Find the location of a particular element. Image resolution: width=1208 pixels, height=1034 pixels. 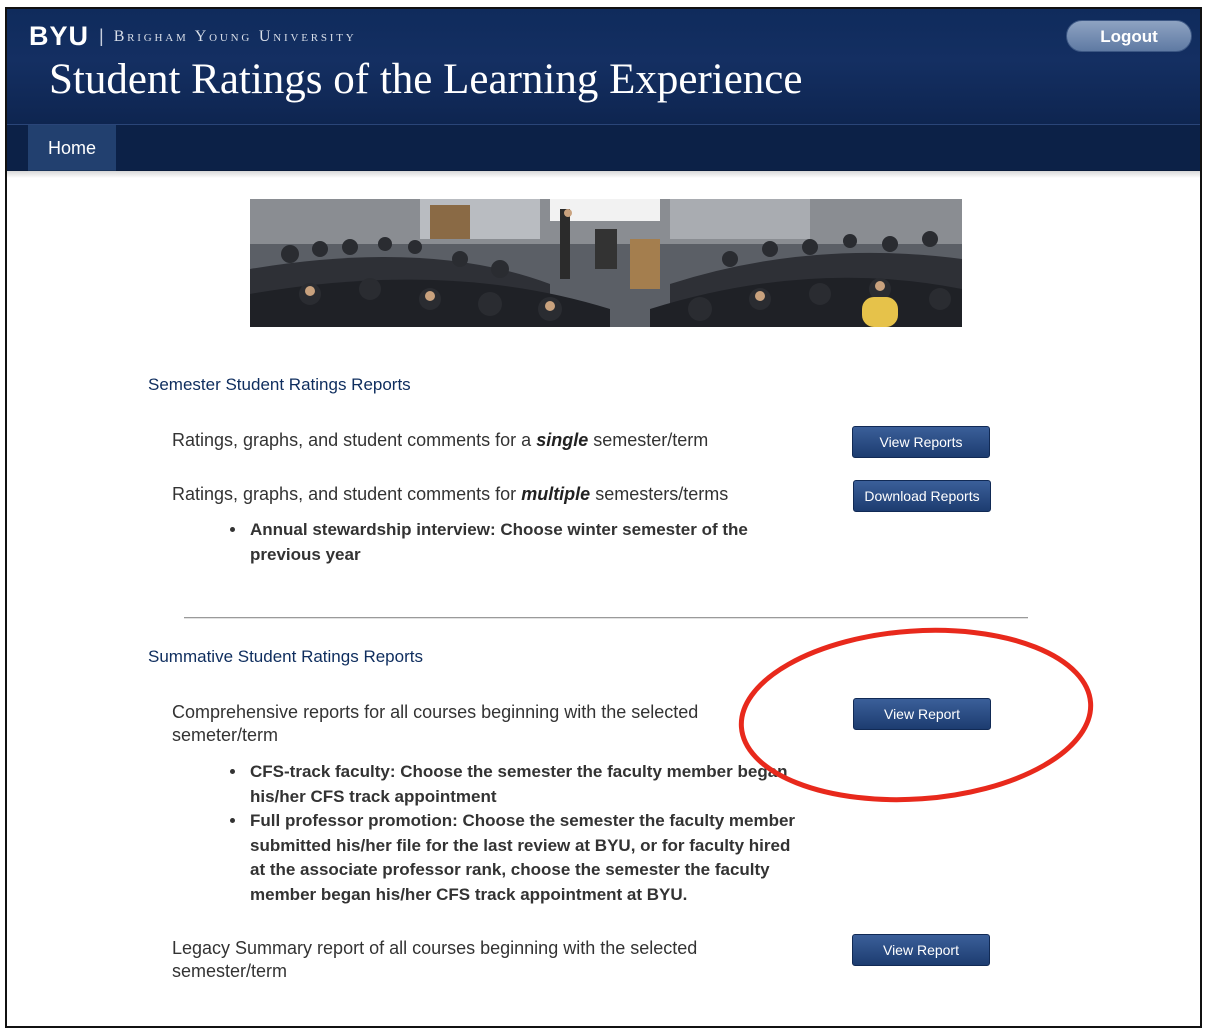

semester-section-title: Semester Student Ratings Reports is located at coordinates (279, 384).